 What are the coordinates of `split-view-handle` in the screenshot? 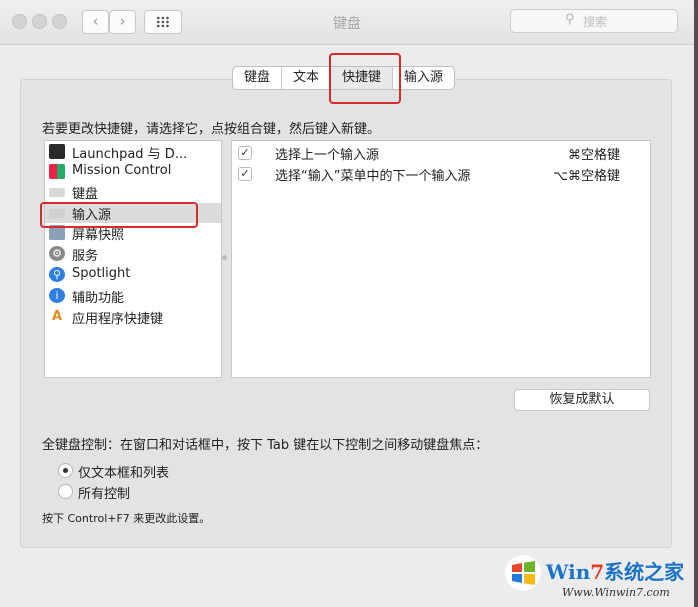 It's located at (224, 257).